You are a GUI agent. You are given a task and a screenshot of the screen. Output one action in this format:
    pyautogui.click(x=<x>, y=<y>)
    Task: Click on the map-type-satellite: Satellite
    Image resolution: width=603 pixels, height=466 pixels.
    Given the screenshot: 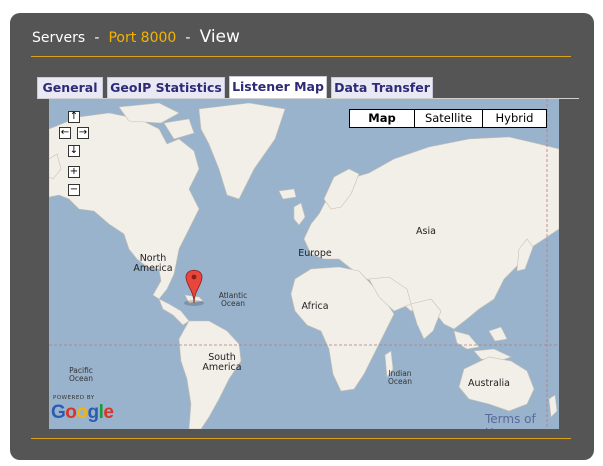 What is the action you would take?
    pyautogui.click(x=448, y=118)
    